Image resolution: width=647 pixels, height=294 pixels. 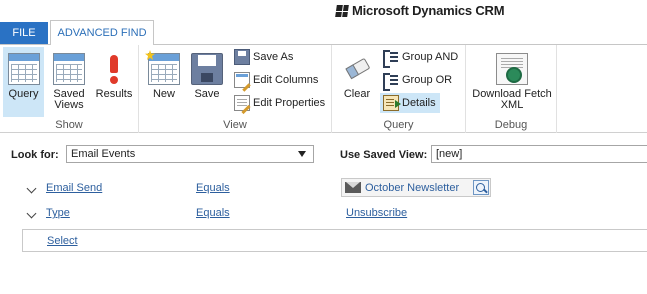 I want to click on saved-views-icon, so click(x=69, y=69).